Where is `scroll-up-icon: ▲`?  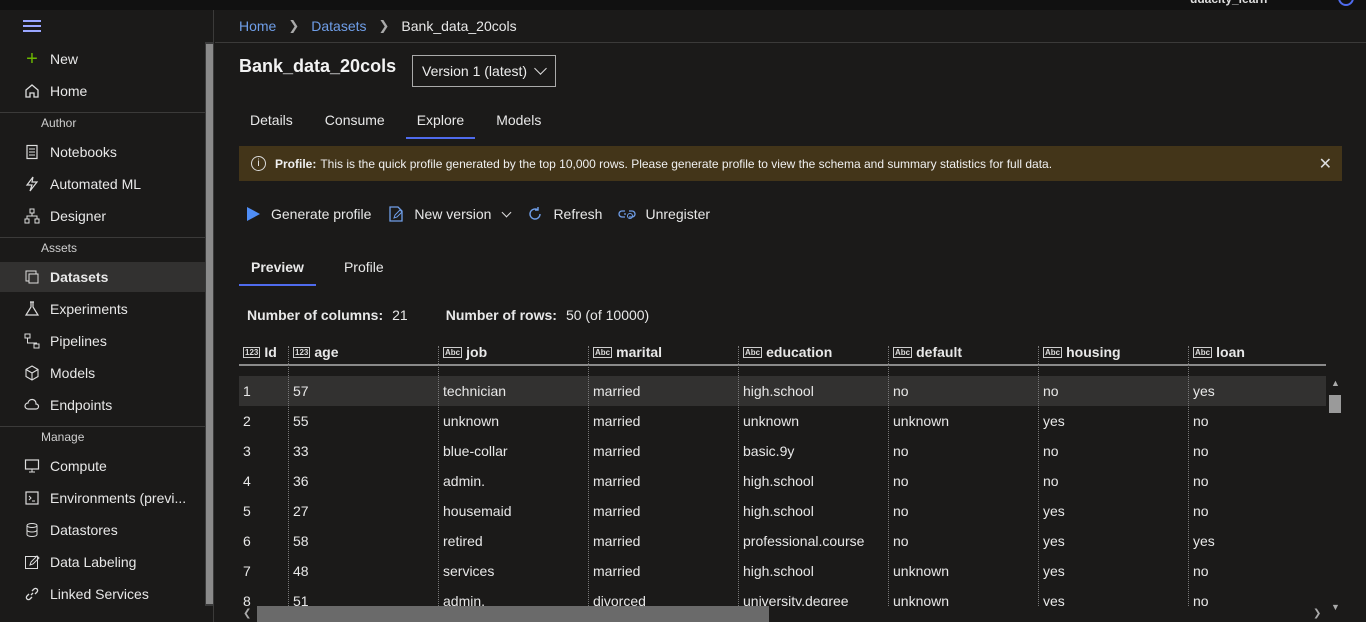
scroll-up-icon: ▲ is located at coordinates (1335, 383).